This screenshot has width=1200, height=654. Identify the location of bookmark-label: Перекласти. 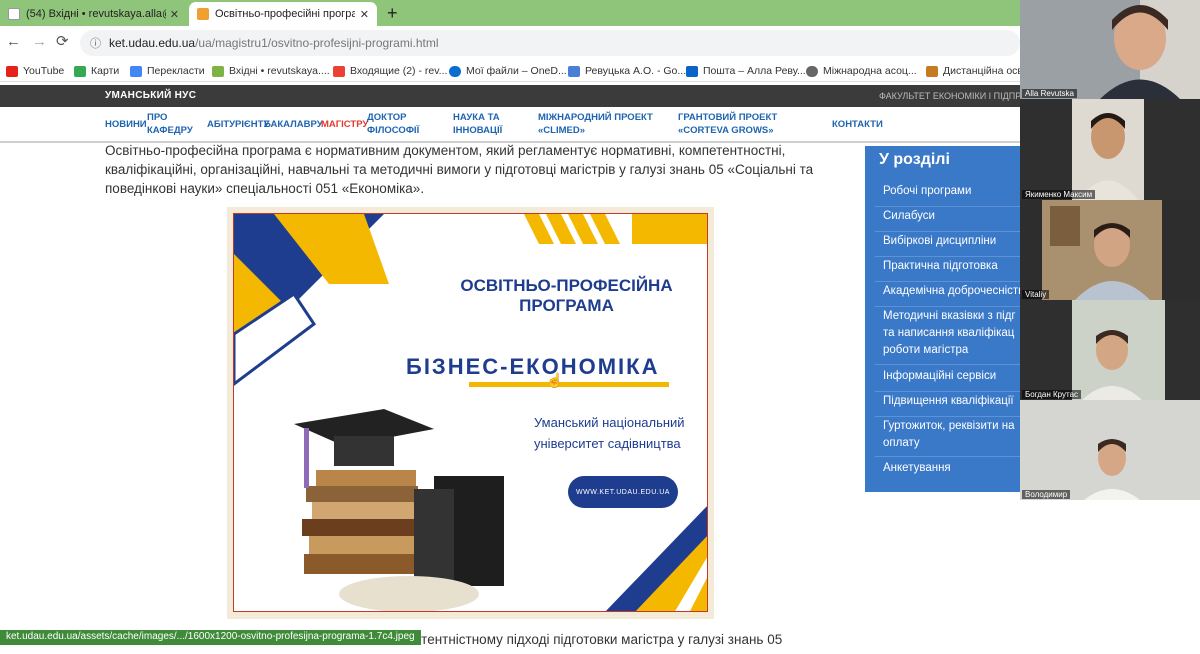
(176, 71).